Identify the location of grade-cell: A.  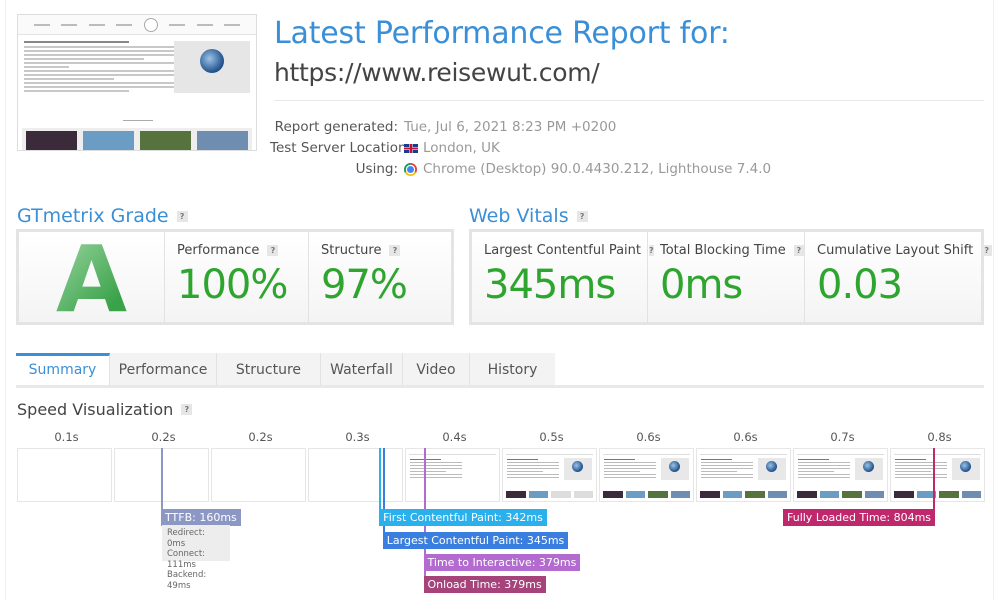
(92, 279).